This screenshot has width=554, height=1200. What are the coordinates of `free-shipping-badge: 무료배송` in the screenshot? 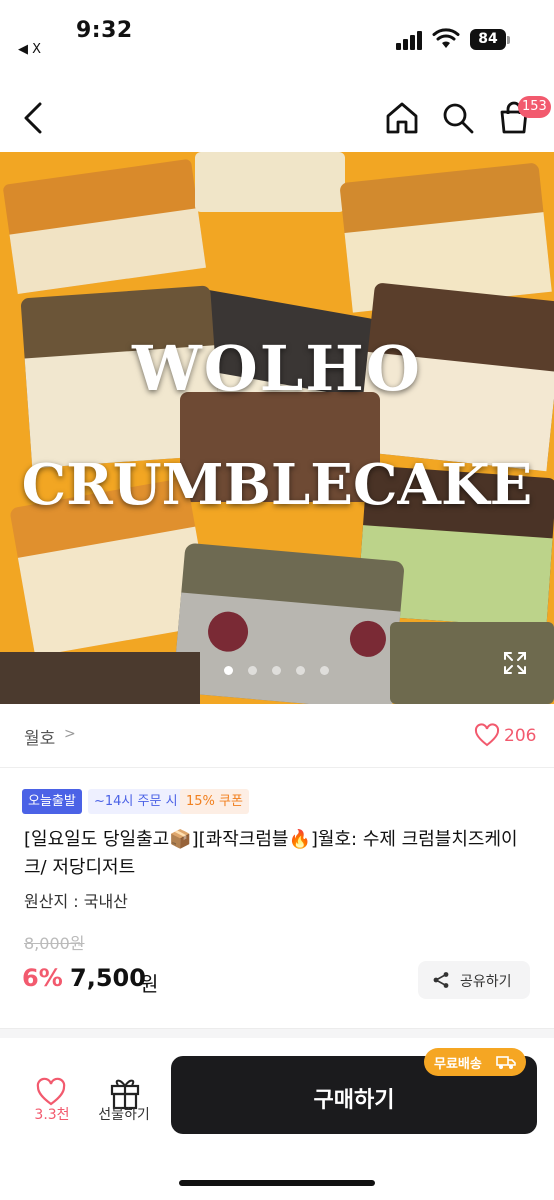 It's located at (475, 1062).